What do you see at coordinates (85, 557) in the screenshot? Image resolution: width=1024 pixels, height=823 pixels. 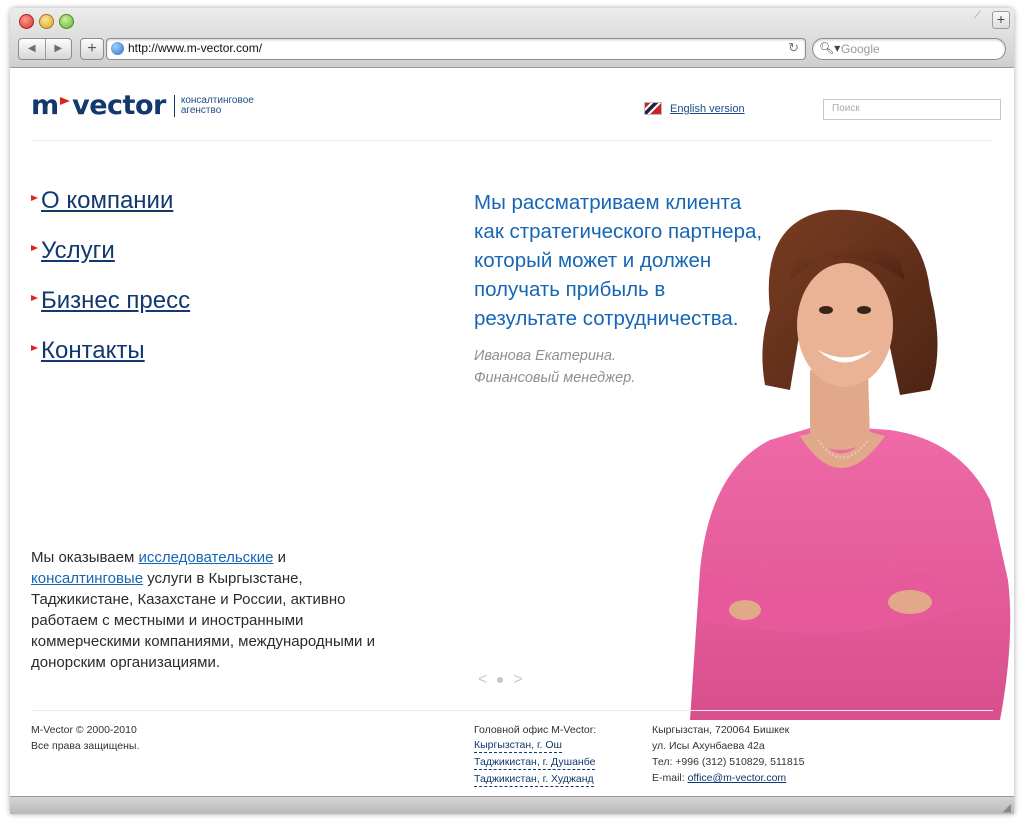 I see `intro-text-part: Мы оказываем` at bounding box center [85, 557].